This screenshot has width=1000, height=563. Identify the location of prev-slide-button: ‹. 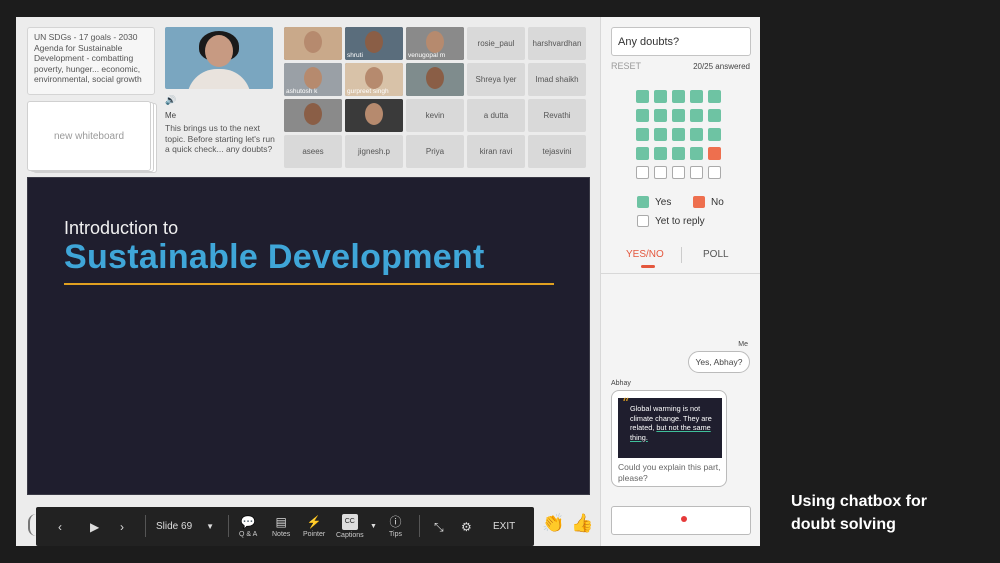
(60, 526).